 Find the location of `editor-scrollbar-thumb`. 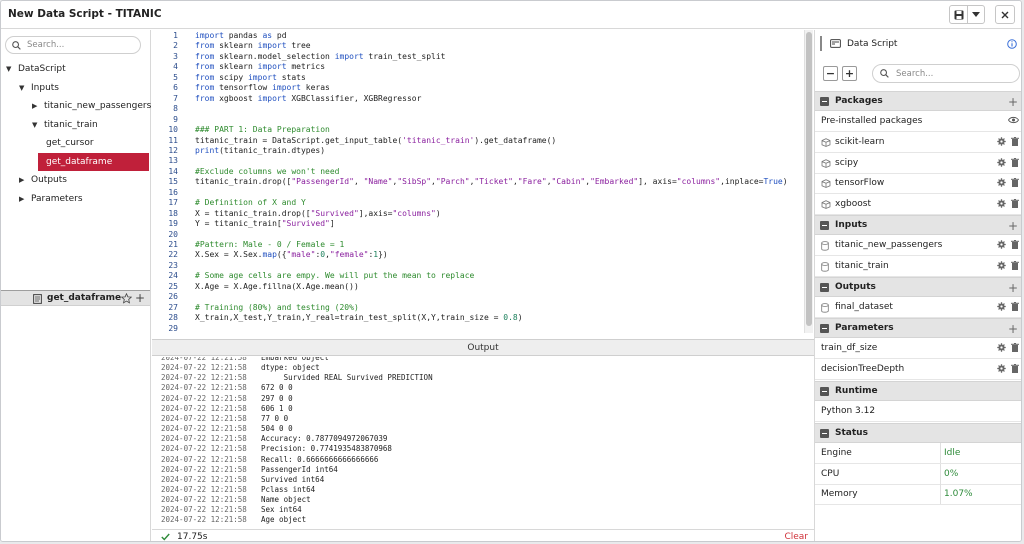

editor-scrollbar-thumb is located at coordinates (809, 179).